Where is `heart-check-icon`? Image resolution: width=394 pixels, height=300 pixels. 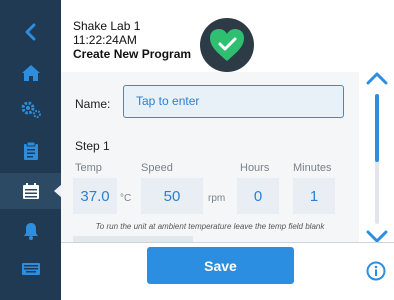 heart-check-icon is located at coordinates (227, 45).